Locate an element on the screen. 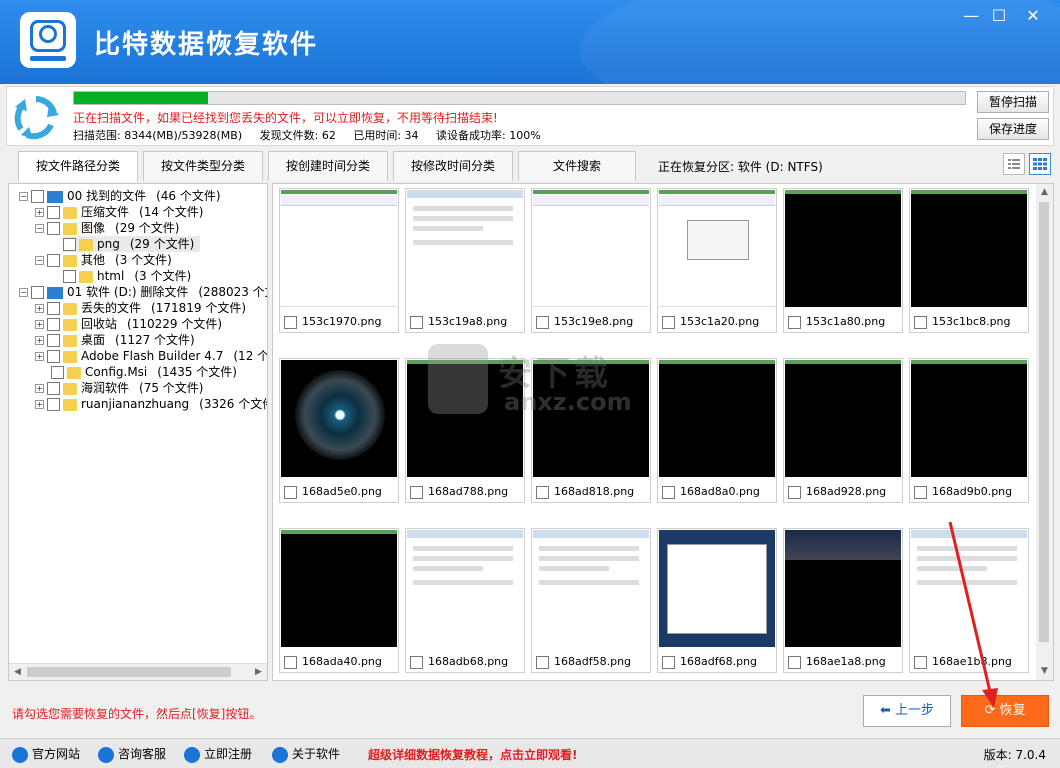  support-link: 咨询客服 is located at coordinates (132, 754).